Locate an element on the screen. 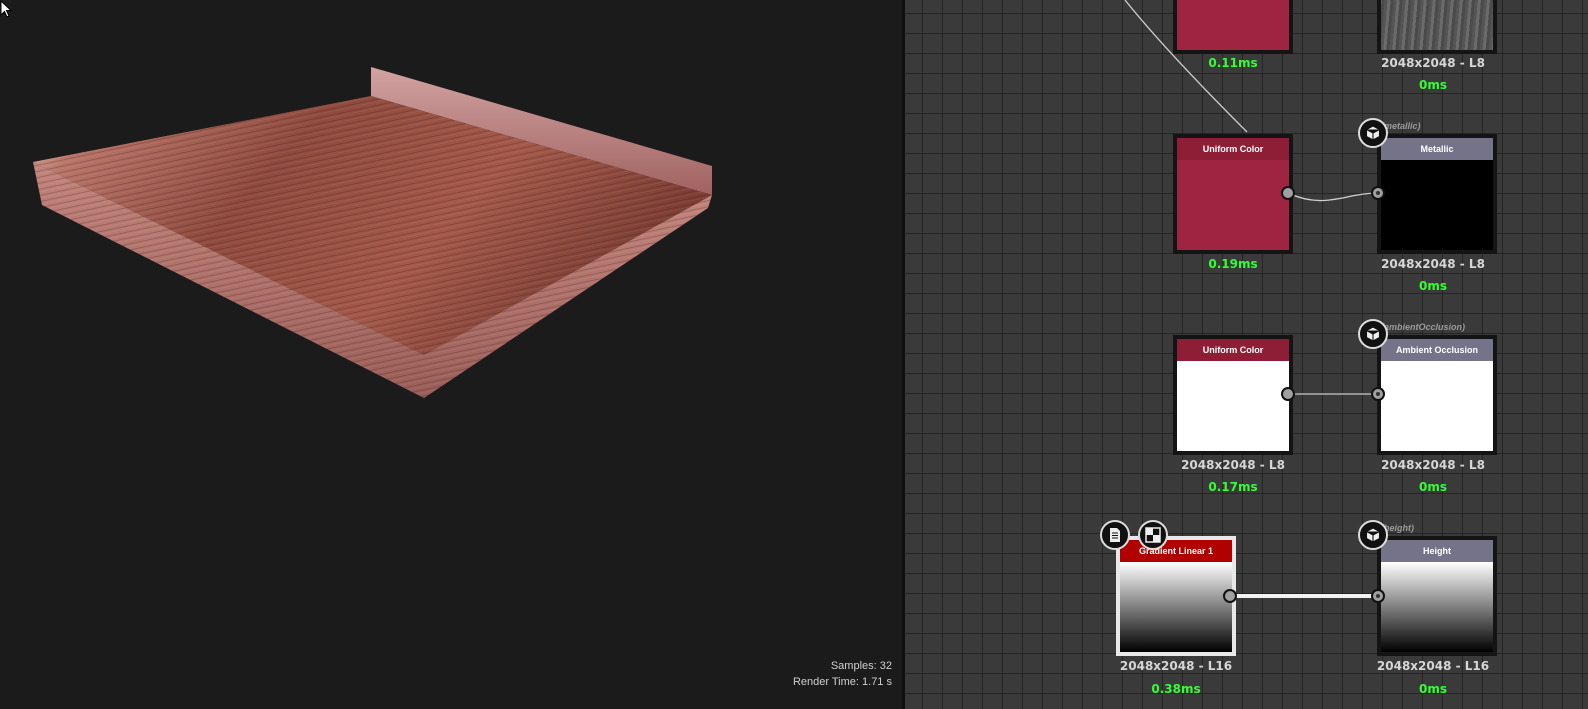 The image size is (1588, 709). metallic-output-node: Metallic is located at coordinates (1437, 194).